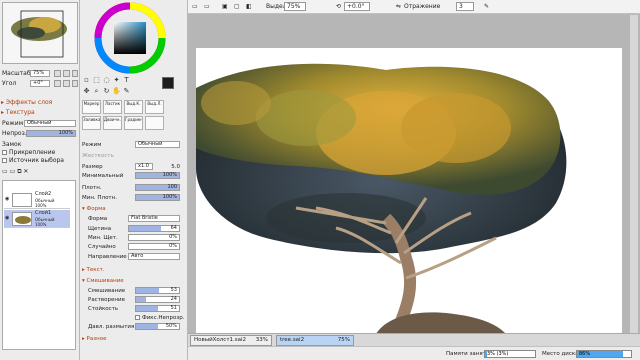 The width and height of the screenshot is (640, 360). What do you see at coordinates (157, 197) in the screenshot?
I see `min-density-slider: 100%` at bounding box center [157, 197].